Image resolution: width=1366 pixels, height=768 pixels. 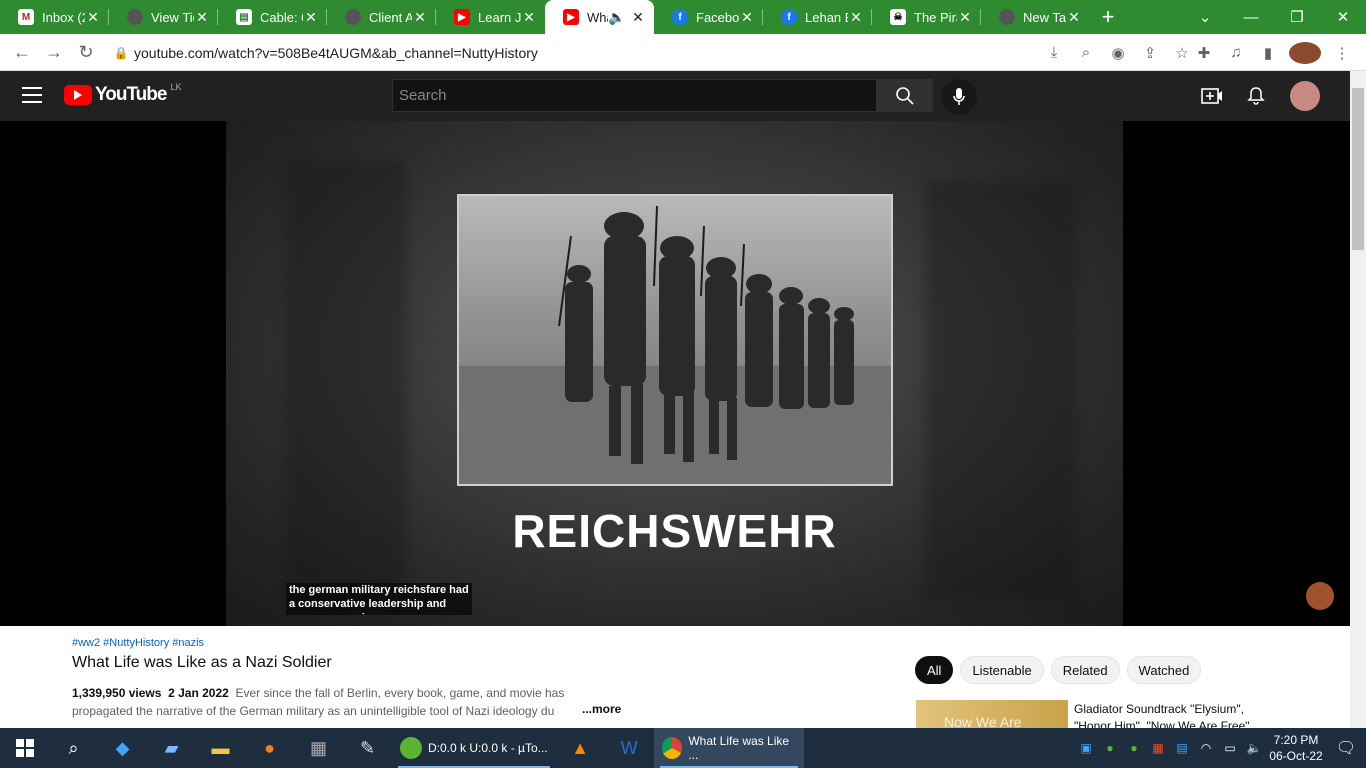 What do you see at coordinates (898, 17) in the screenshot?
I see `pirate-icon: ☠` at bounding box center [898, 17].